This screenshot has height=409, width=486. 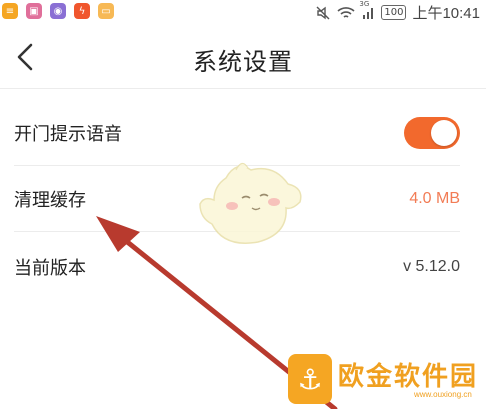 What do you see at coordinates (310, 379) in the screenshot?
I see `watermark-logo-icon: ⚓` at bounding box center [310, 379].